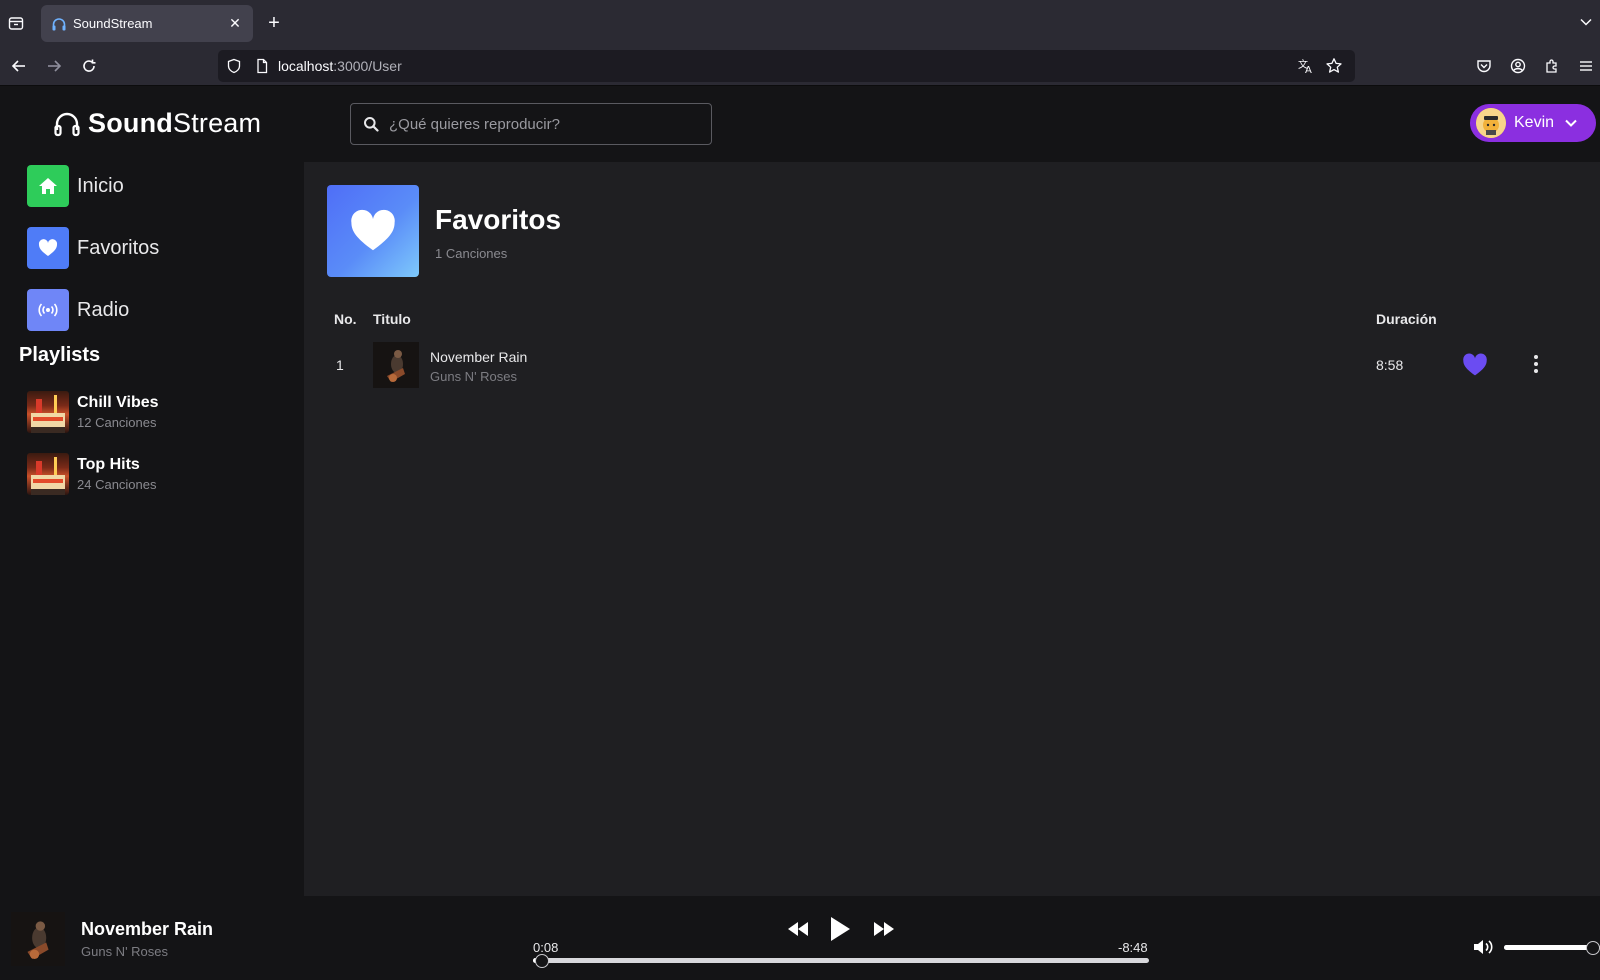  What do you see at coordinates (48, 186) in the screenshot?
I see `home-icon` at bounding box center [48, 186].